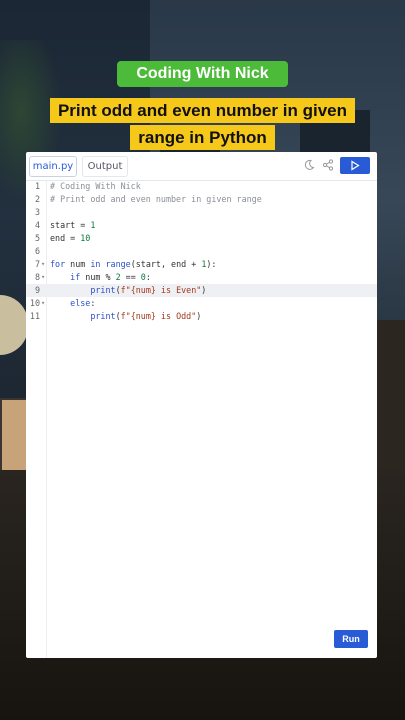 This screenshot has width=405, height=720. Describe the element at coordinates (87, 186) in the screenshot. I see `code-line: 1 # Coding With Nick` at that location.